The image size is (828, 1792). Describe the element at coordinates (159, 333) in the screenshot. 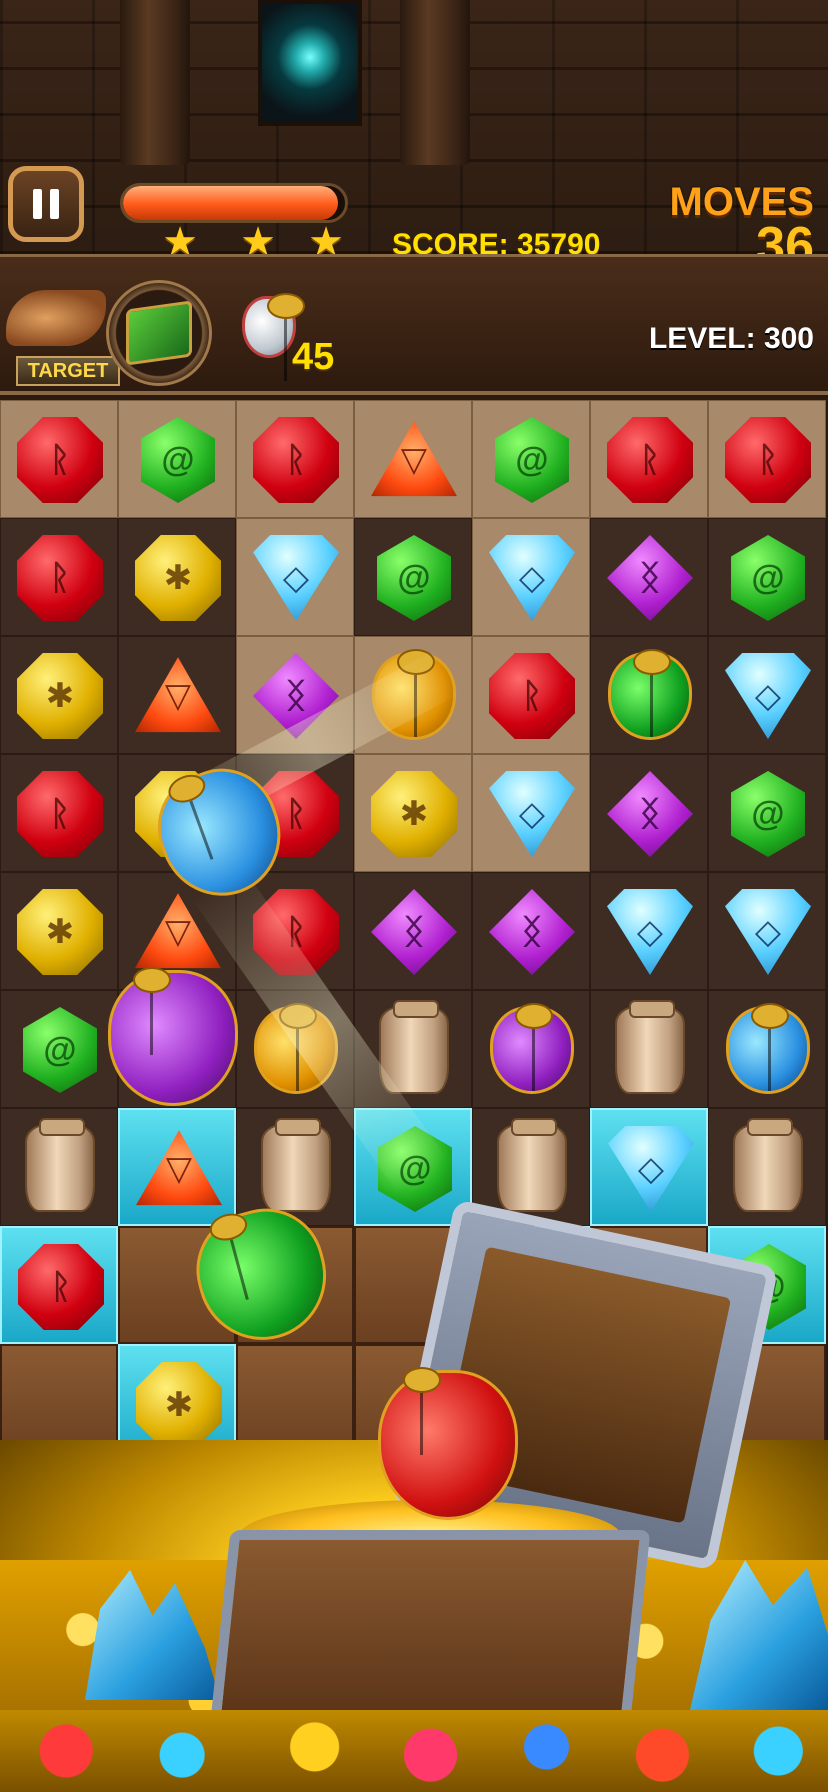

I see `target-book-icon` at that location.